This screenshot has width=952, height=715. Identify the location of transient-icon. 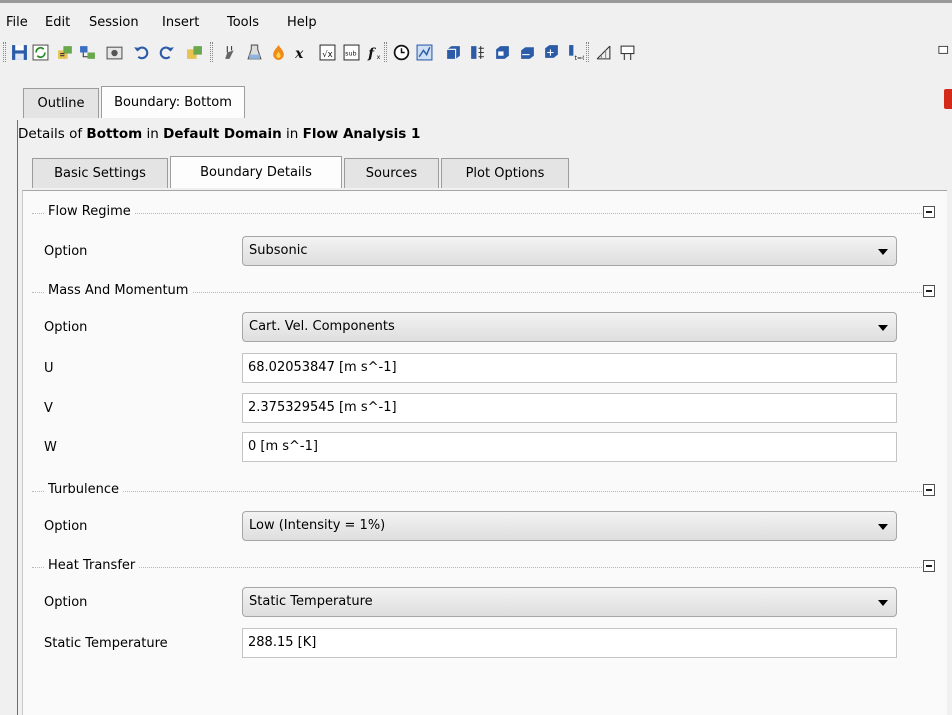
(551, 52).